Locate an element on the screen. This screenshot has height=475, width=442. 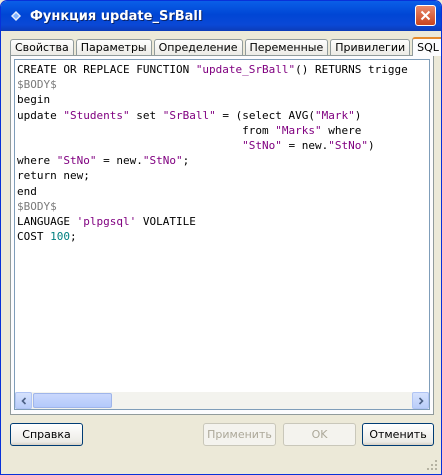
tab-properties: Свойства is located at coordinates (42, 47).